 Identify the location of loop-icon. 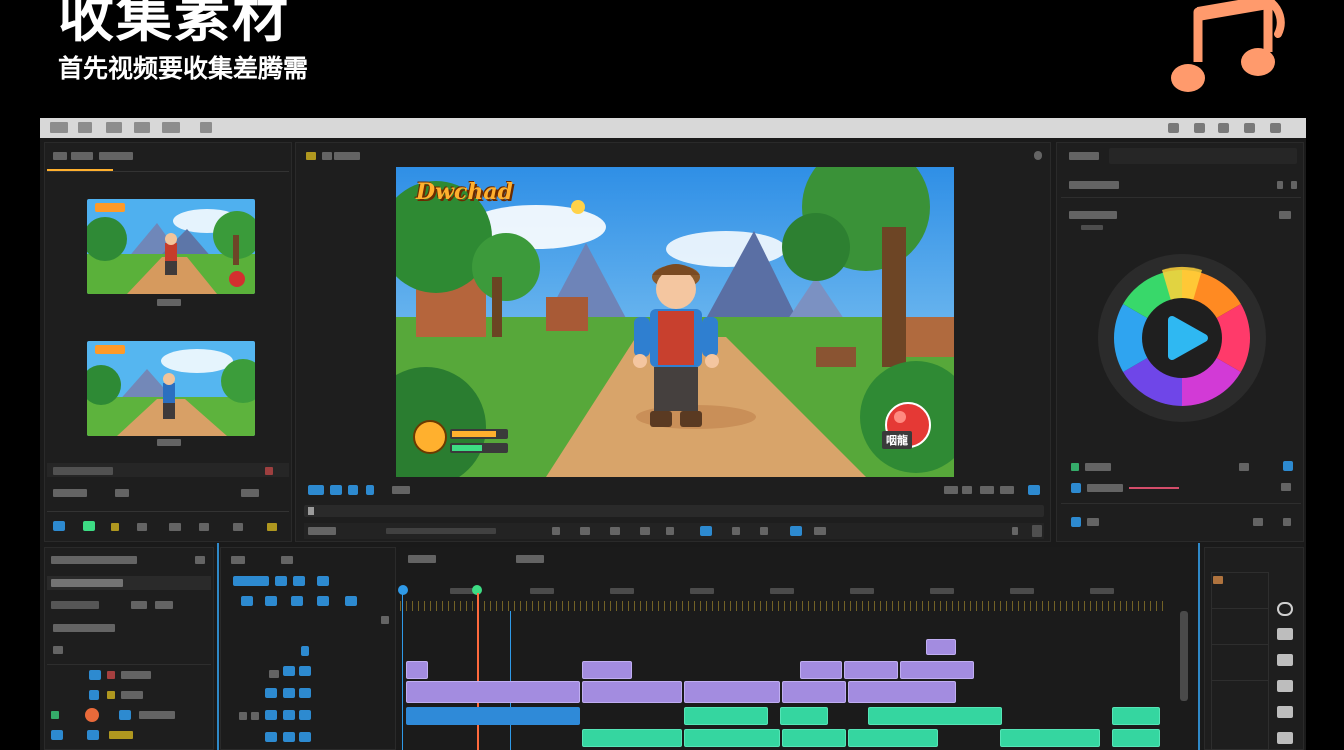
(796, 531).